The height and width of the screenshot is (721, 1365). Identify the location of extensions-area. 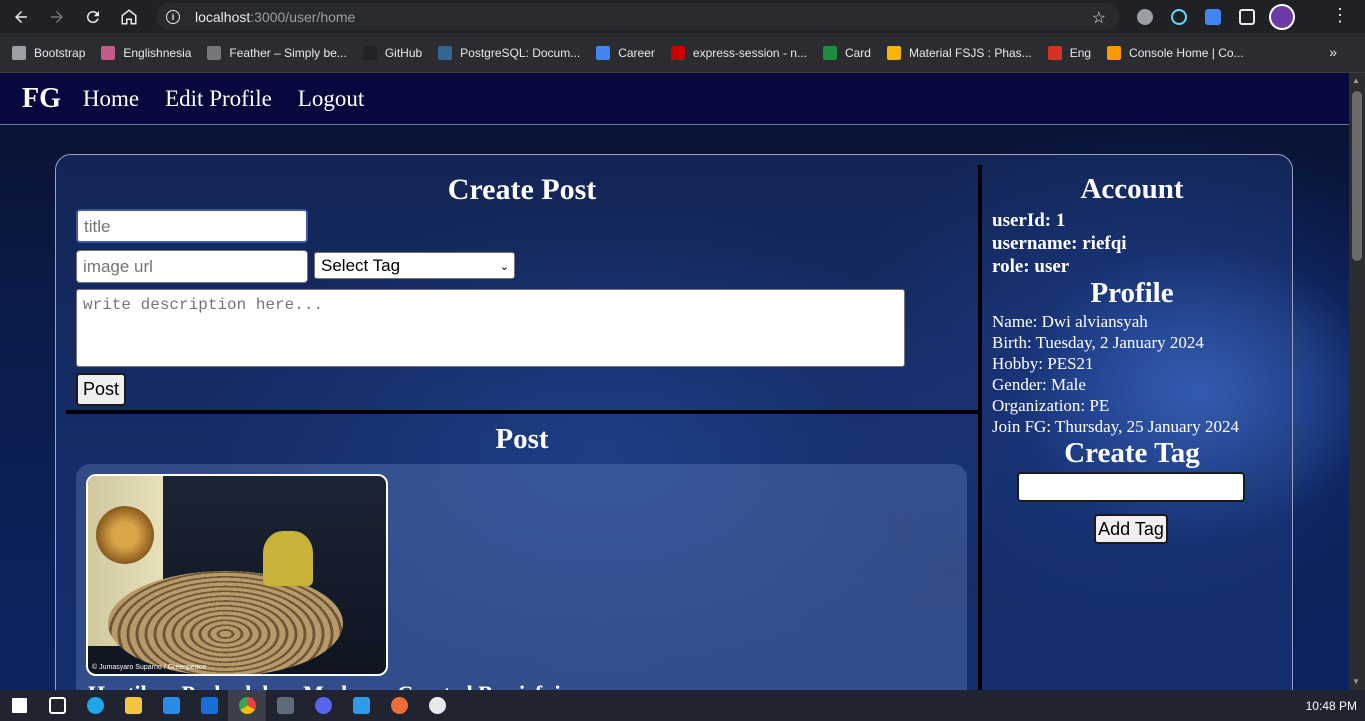
(1214, 17).